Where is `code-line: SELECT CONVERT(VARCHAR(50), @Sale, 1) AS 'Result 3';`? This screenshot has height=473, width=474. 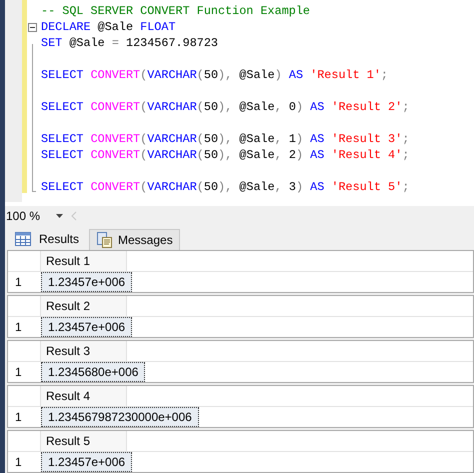 code-line: SELECT CONVERT(VARCHAR(50), @Sale, 1) AS 'Result 3'; is located at coordinates (225, 139).